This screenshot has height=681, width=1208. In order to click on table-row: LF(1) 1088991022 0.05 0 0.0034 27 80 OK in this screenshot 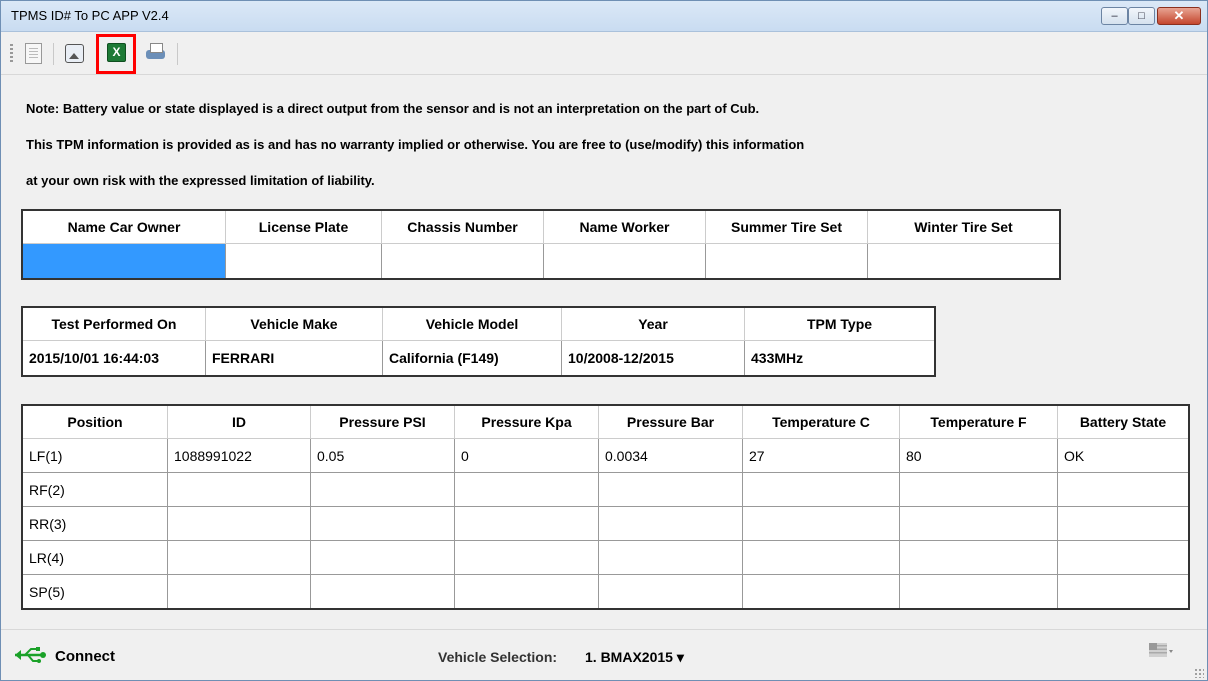, I will do `click(605, 455)`.